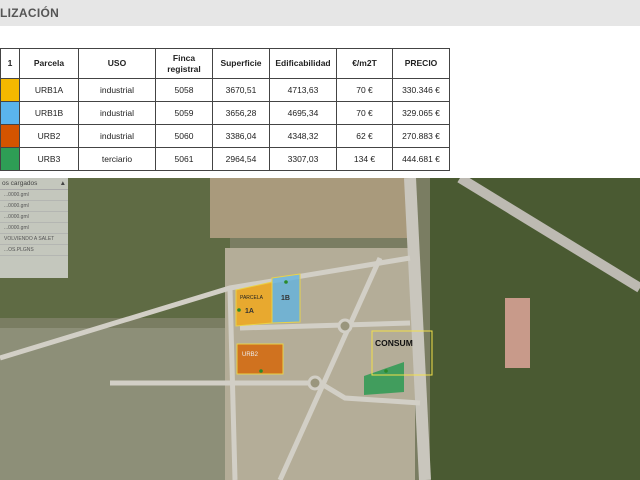  I want to click on parcel-urb2, so click(260, 359).